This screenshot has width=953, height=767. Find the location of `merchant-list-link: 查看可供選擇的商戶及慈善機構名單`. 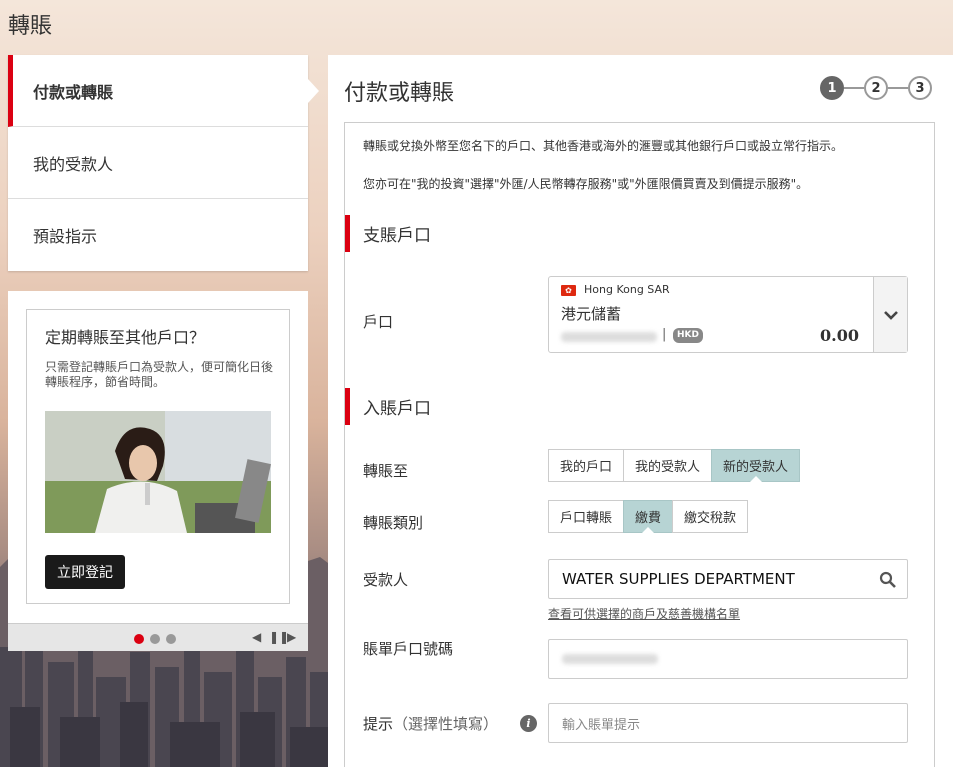

merchant-list-link: 查看可供選擇的商戶及慈善機構名單 is located at coordinates (644, 613).